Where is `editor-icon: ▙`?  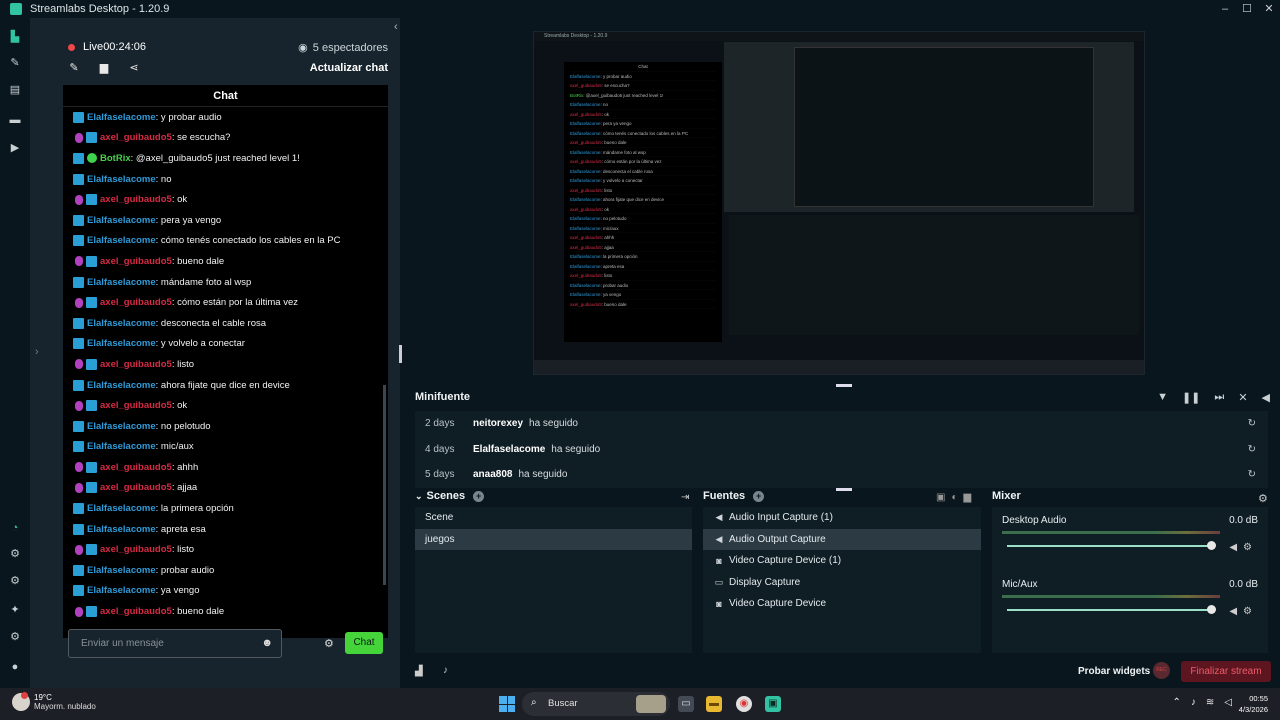 editor-icon: ▙ is located at coordinates (15, 37).